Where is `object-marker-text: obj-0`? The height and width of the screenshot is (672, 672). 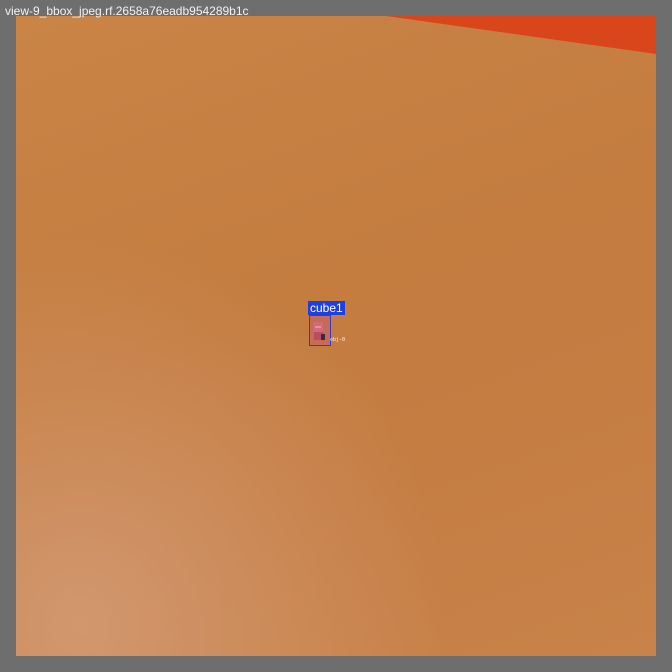 object-marker-text: obj-0 is located at coordinates (338, 340).